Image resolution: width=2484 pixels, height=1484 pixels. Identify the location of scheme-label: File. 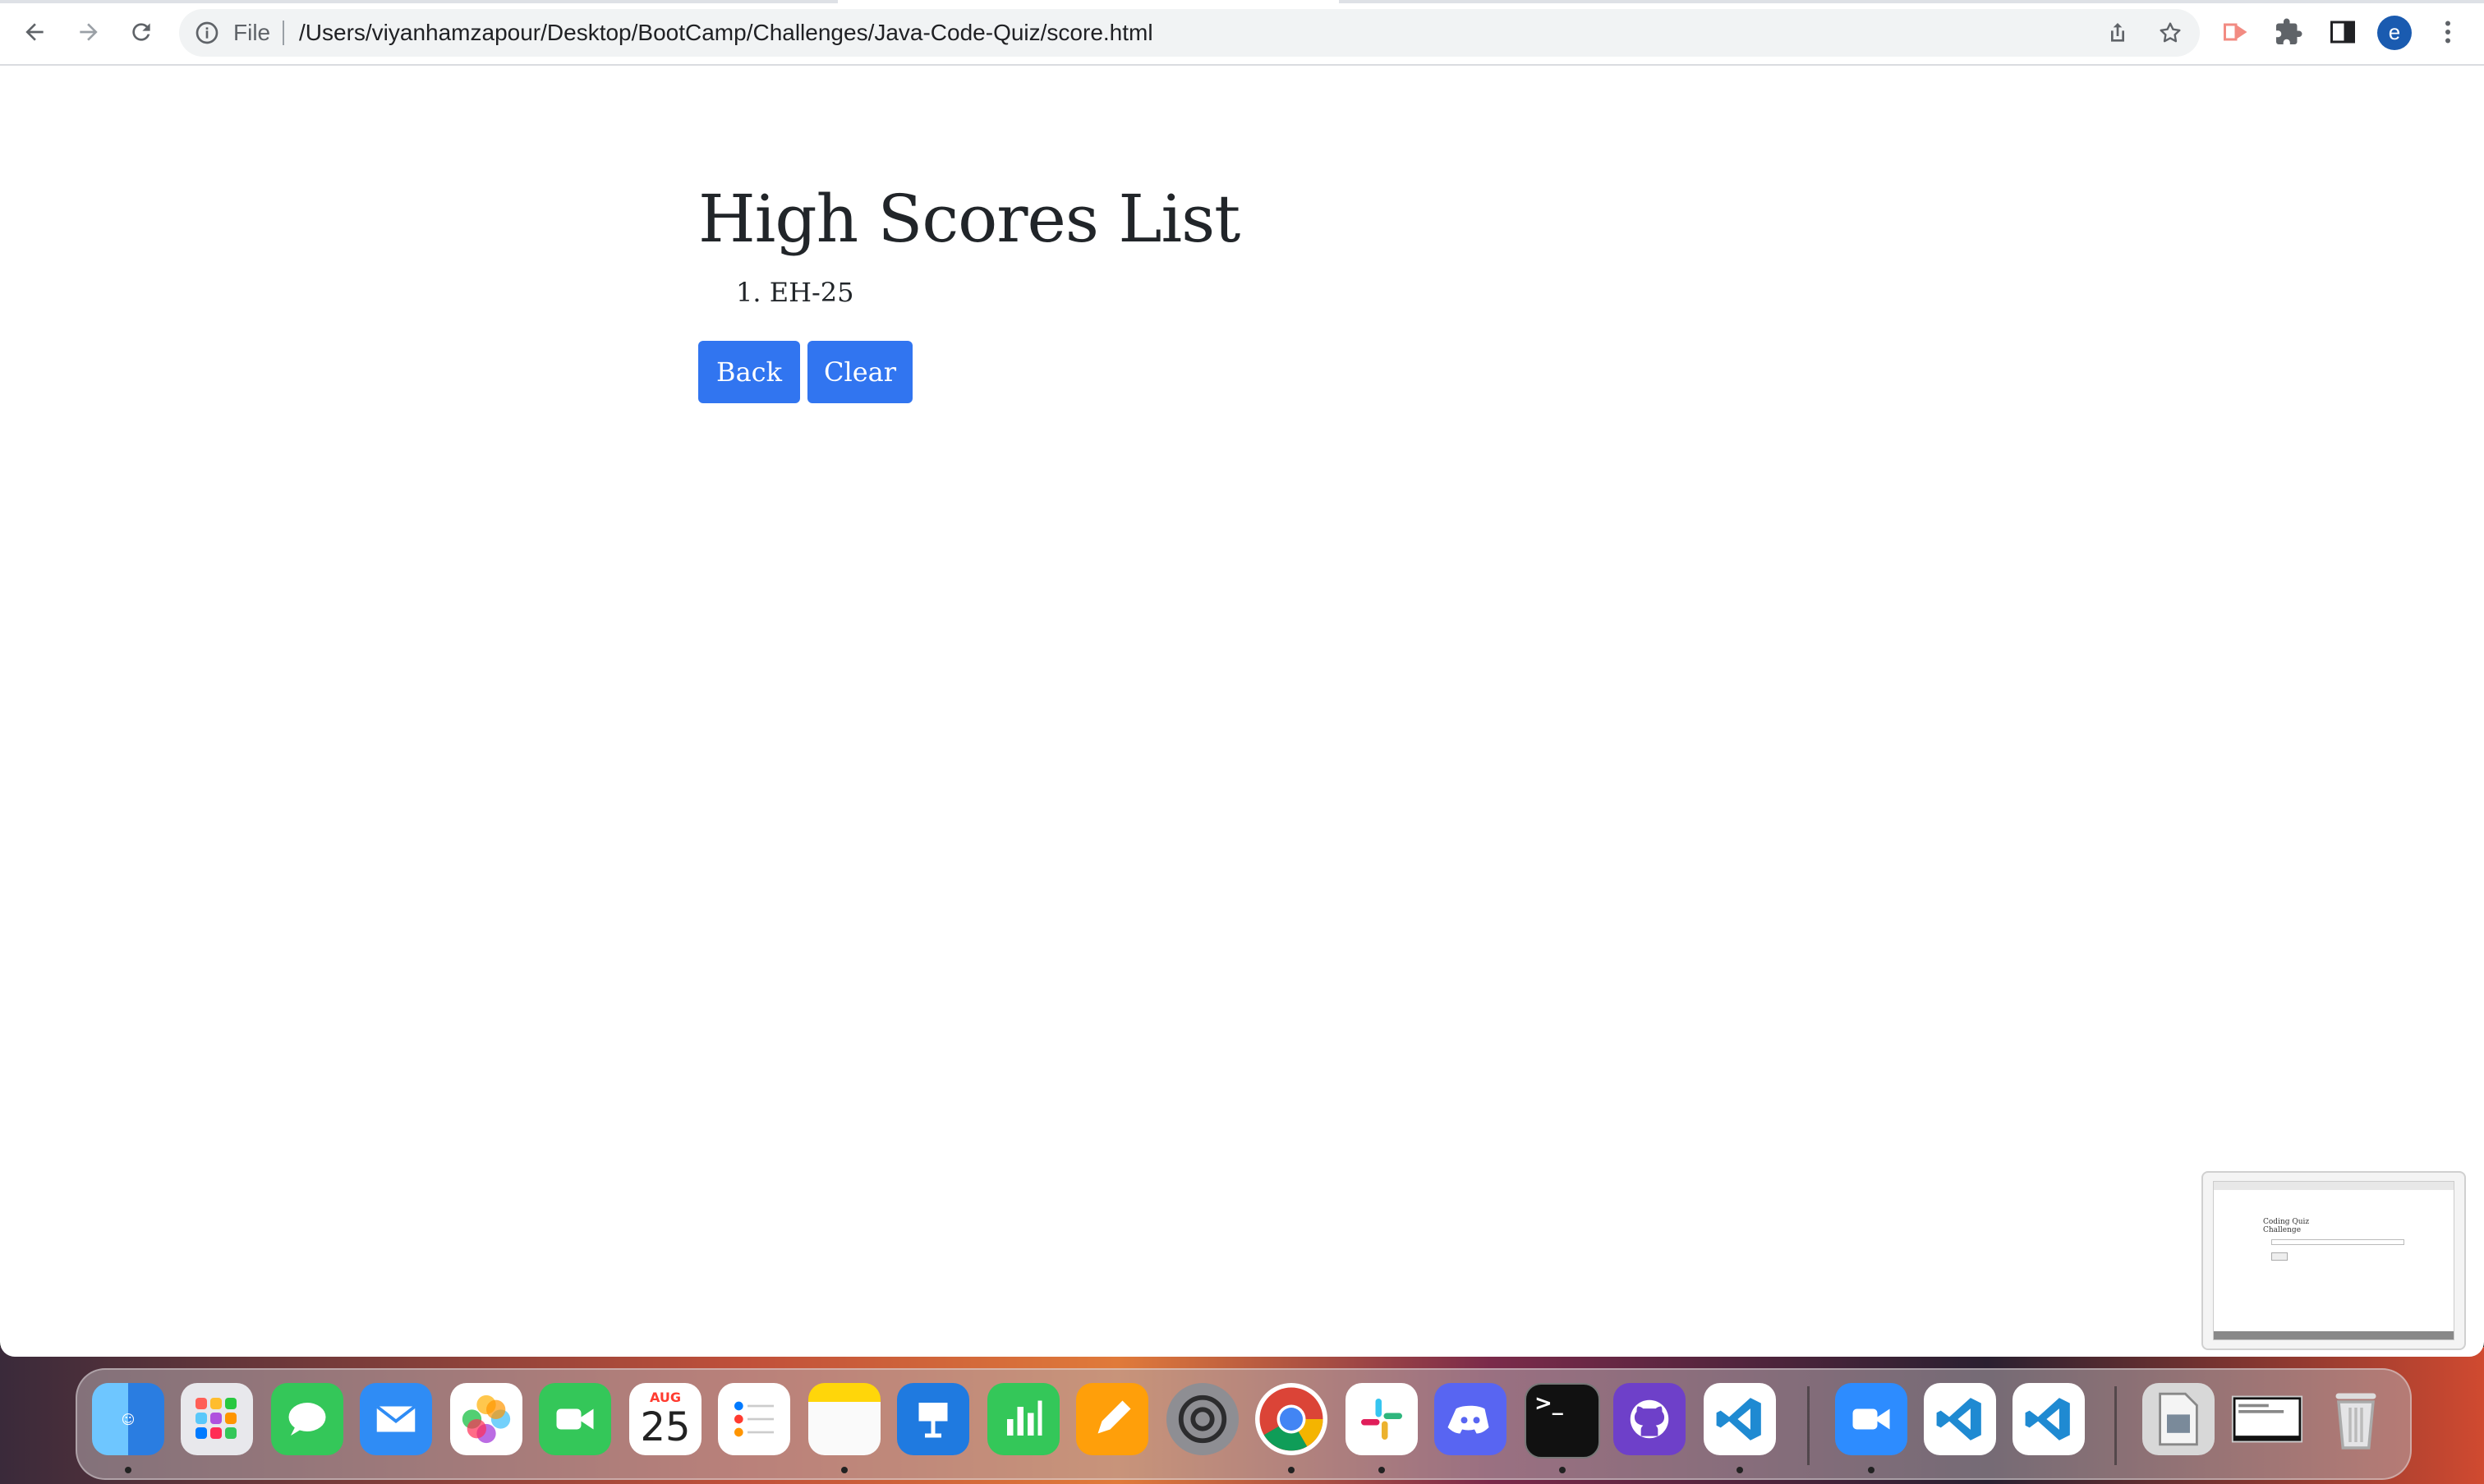
(252, 33).